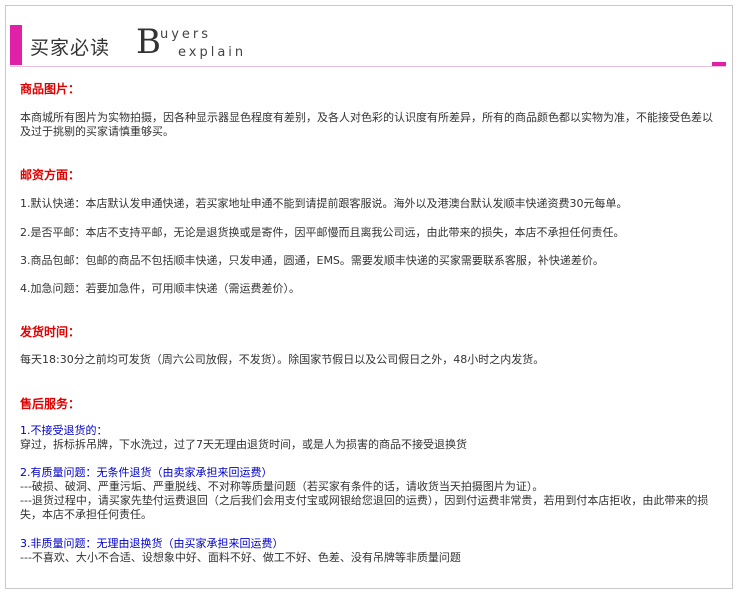 This screenshot has width=740, height=594. I want to click on aftersale-item2-title: 2.有质量问题：无条件退货（由卖家承担来回运费）, so click(146, 472).